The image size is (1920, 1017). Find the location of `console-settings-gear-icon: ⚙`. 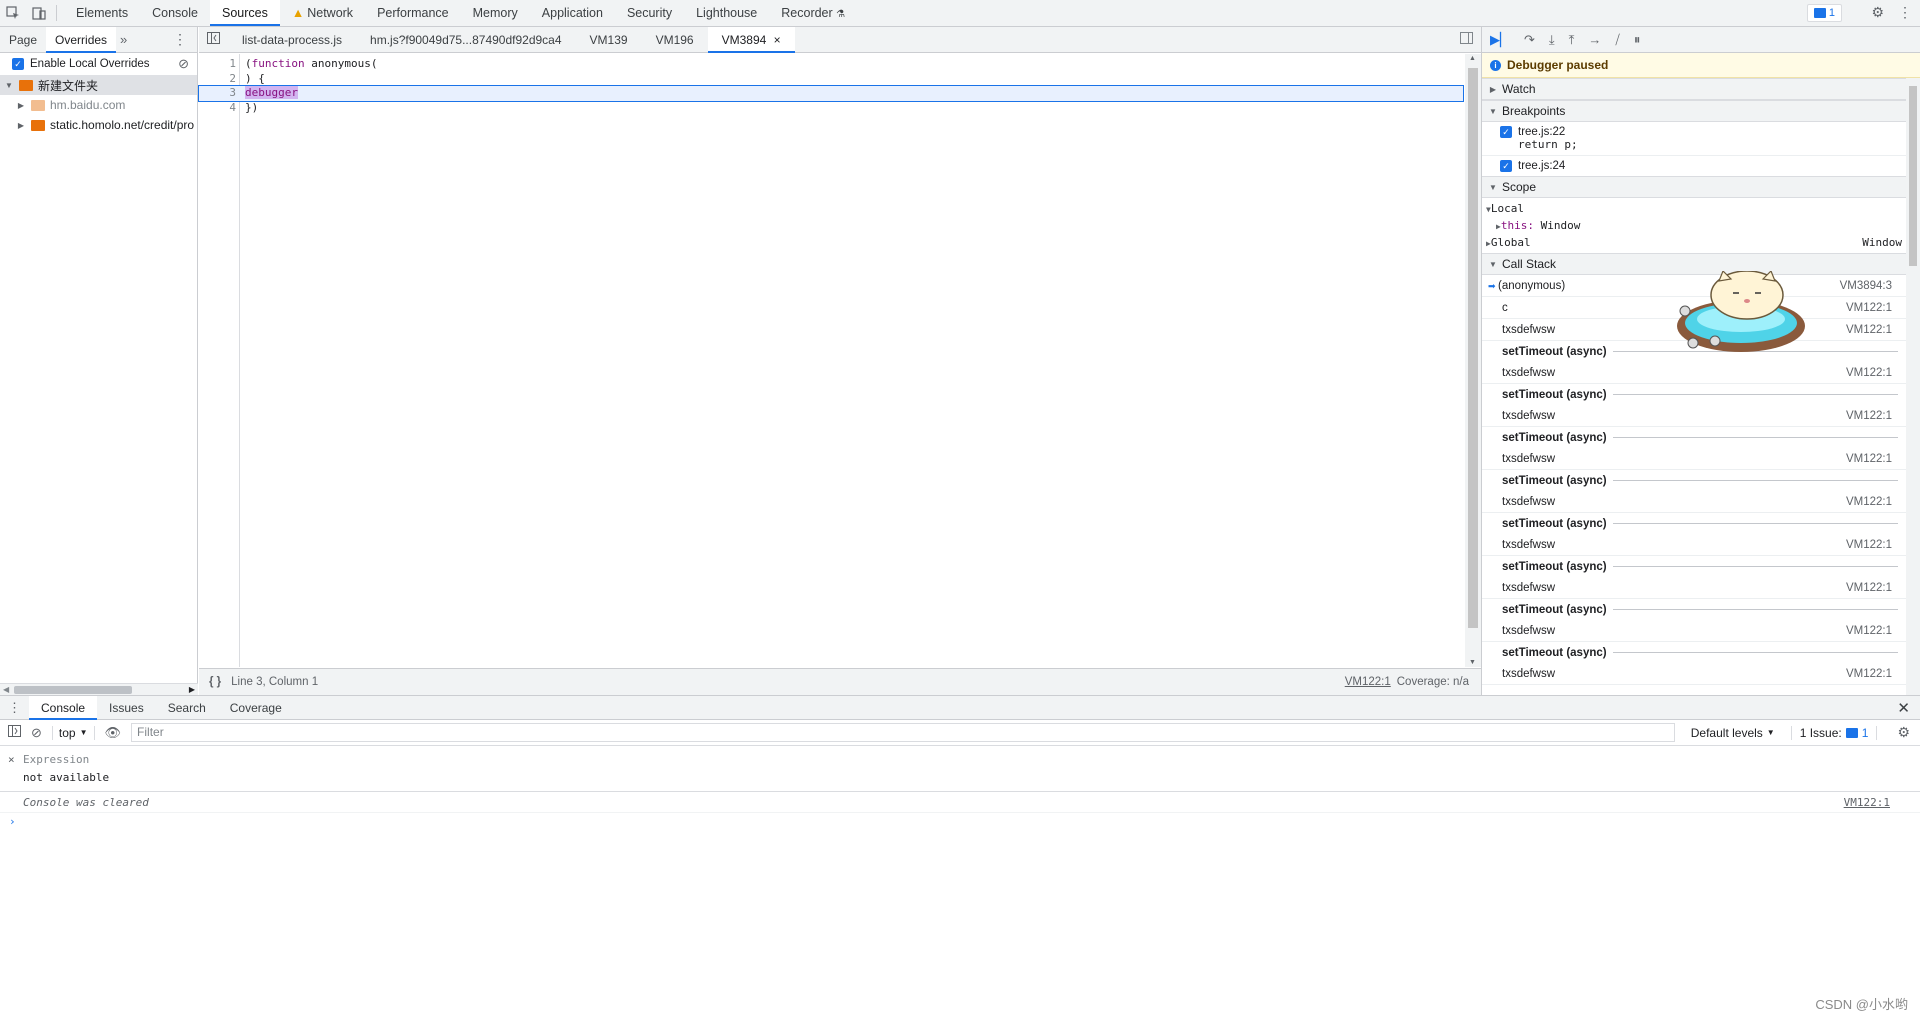

console-settings-gear-icon: ⚙ is located at coordinates (1903, 732).